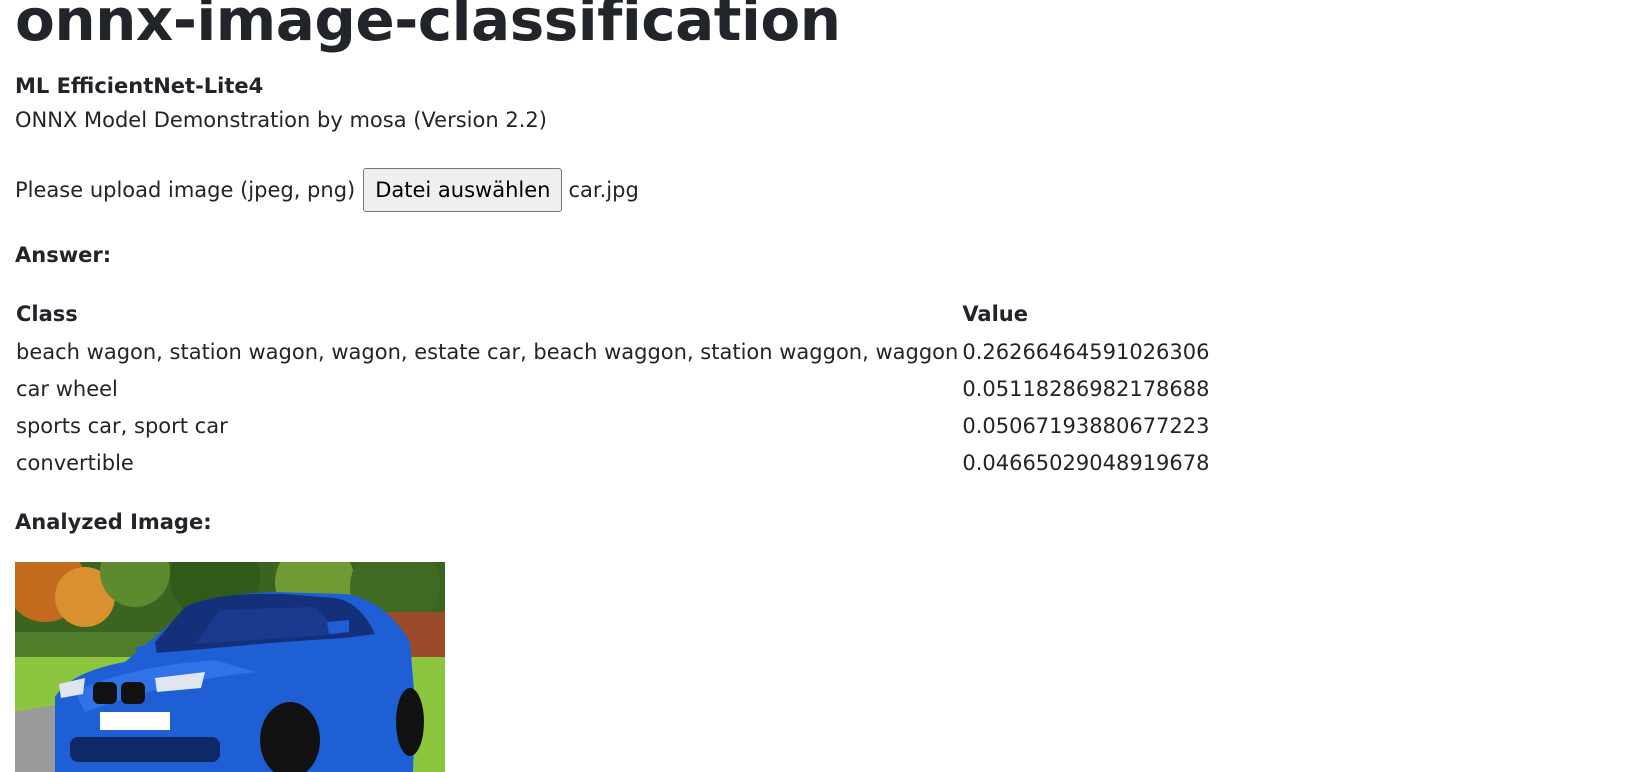 The width and height of the screenshot is (1639, 772). I want to click on class-cell: sports car, sport car, so click(122, 425).